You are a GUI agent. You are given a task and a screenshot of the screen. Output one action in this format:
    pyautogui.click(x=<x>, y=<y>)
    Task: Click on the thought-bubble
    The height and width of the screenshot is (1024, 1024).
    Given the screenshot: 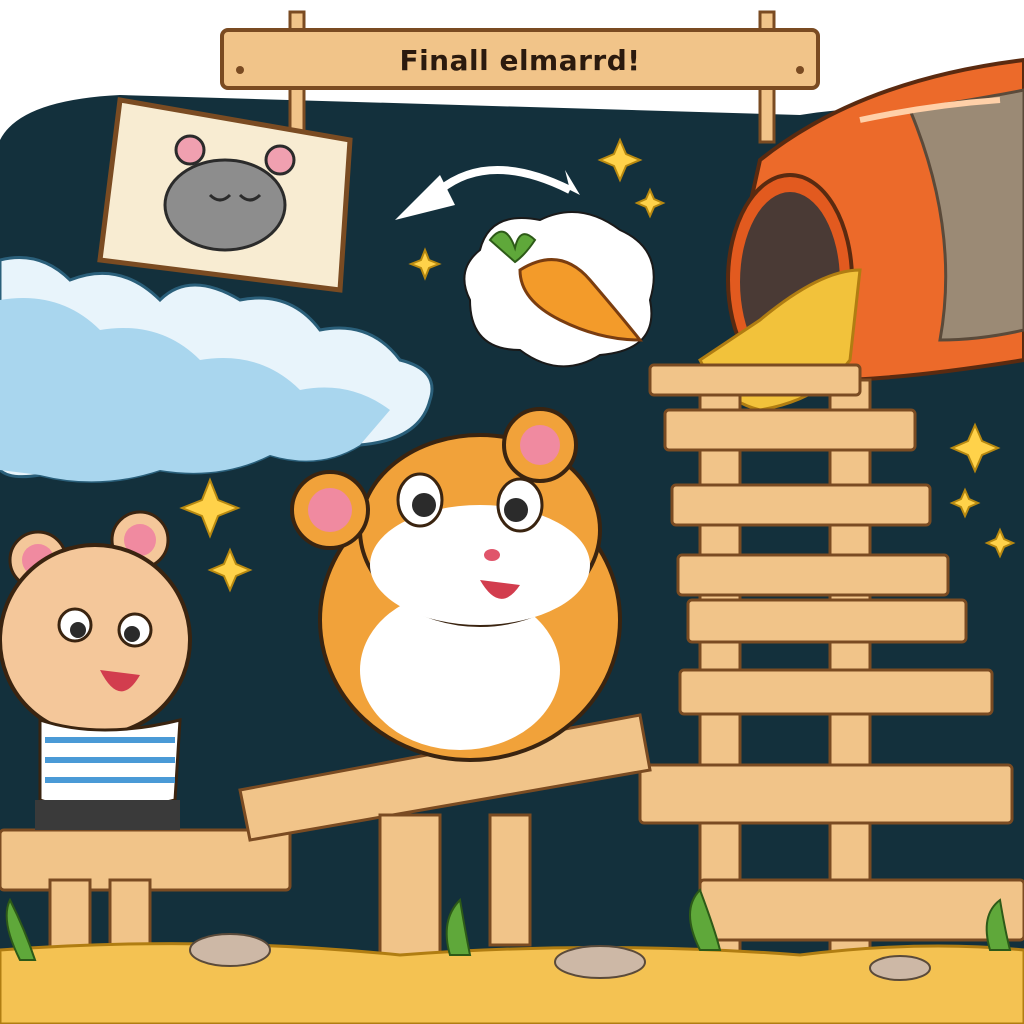 What is the action you would take?
    pyautogui.click(x=559, y=289)
    